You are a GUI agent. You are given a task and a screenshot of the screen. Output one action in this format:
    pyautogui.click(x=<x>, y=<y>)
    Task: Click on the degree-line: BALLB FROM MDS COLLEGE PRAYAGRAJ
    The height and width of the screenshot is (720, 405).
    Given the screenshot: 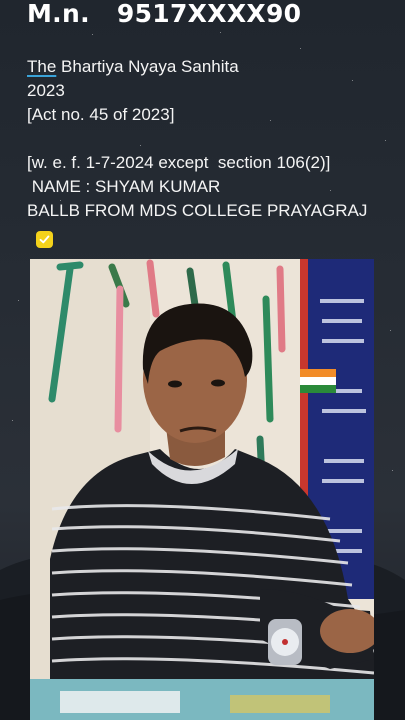 What is the action you would take?
    pyautogui.click(x=197, y=210)
    